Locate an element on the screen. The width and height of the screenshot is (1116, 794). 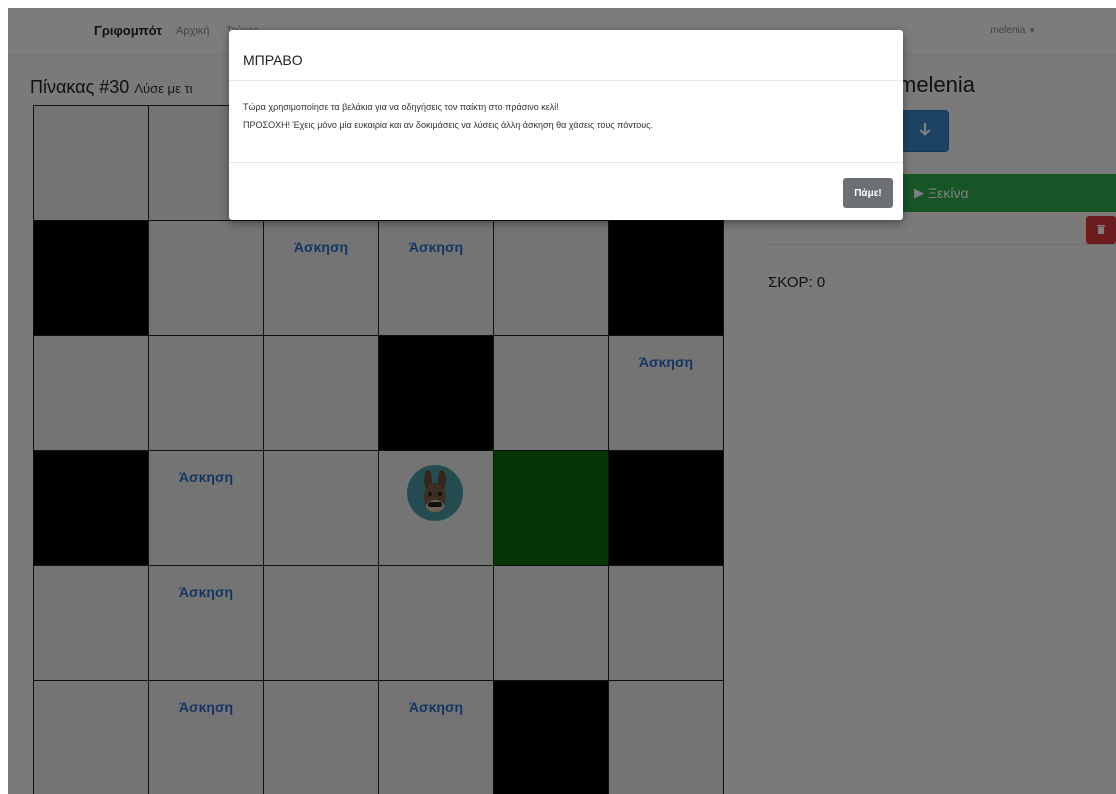
modal-footer is located at coordinates (566, 162).